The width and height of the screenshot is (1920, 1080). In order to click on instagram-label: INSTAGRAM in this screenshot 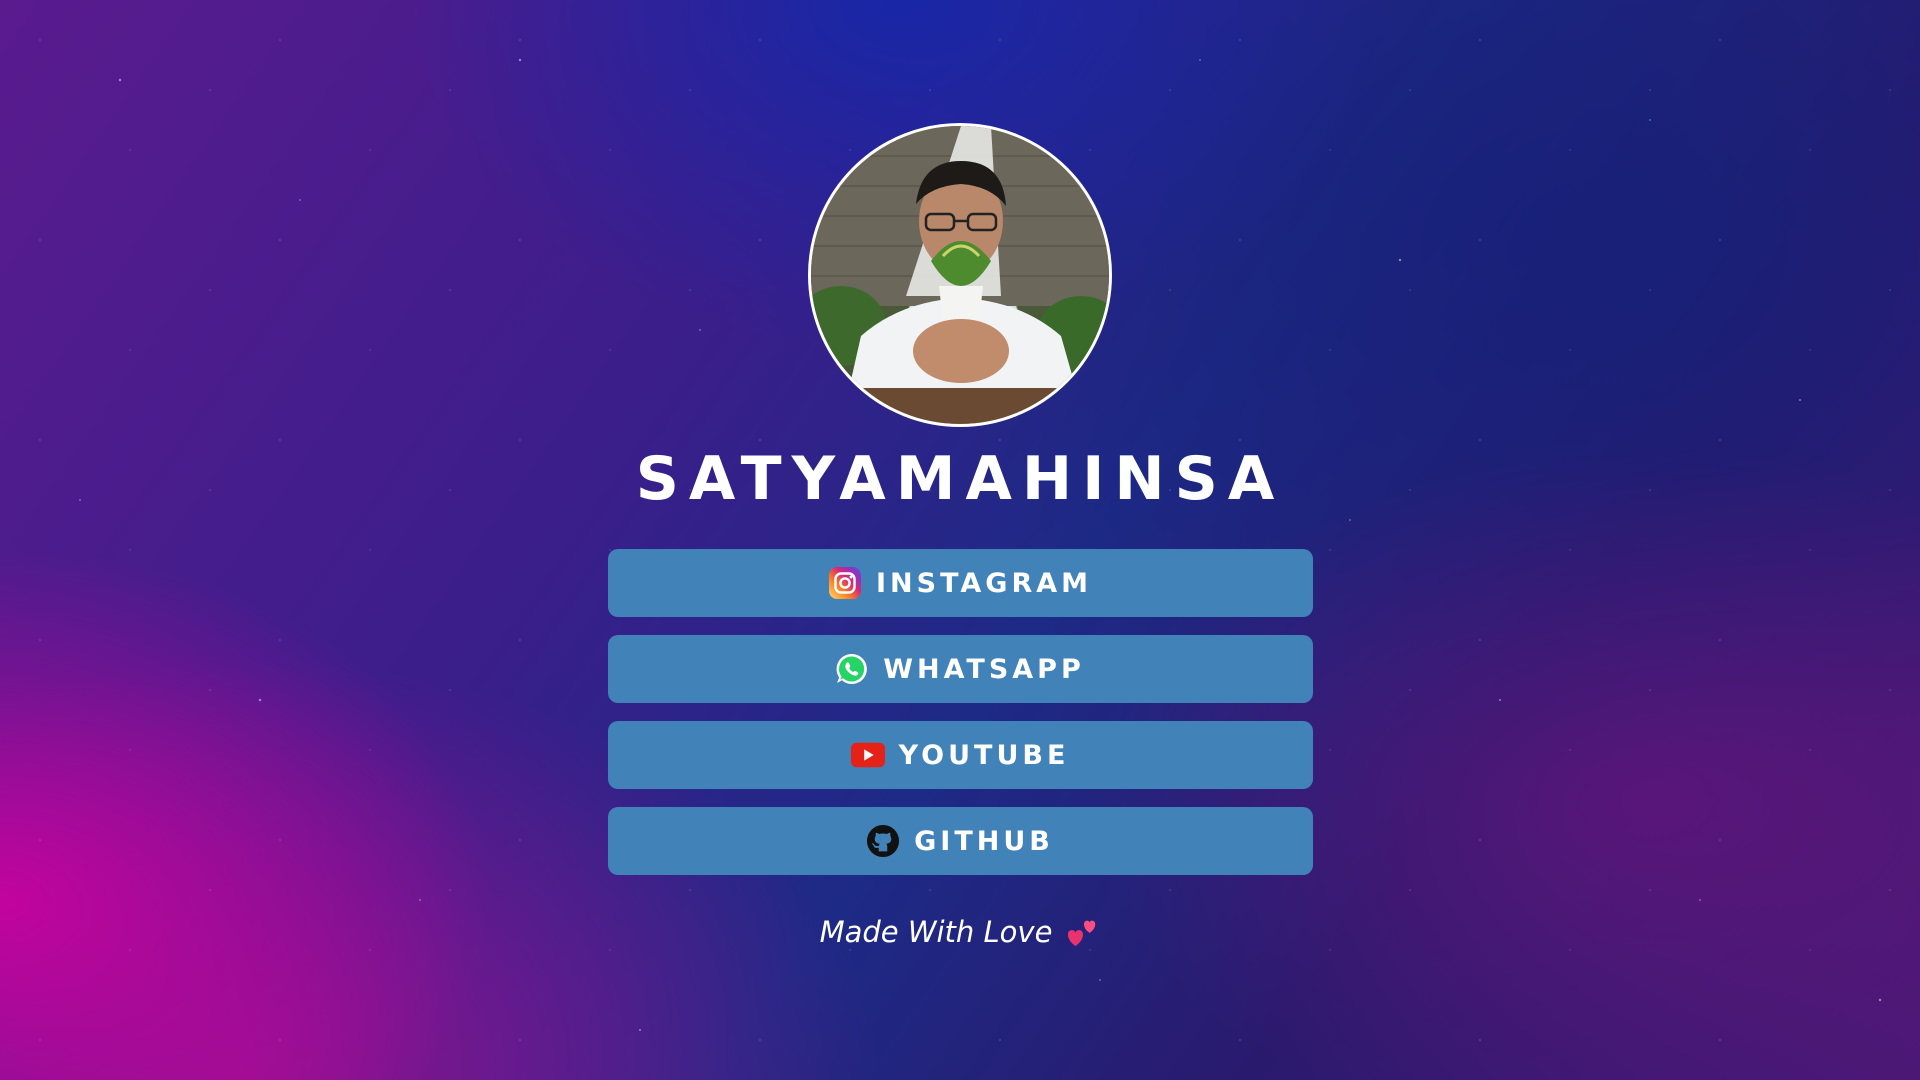, I will do `click(984, 583)`.